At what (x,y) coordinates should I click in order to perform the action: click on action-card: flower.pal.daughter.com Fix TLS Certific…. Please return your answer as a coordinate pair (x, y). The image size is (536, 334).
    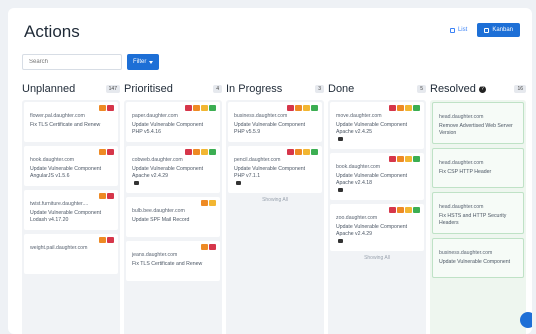
    Looking at the image, I should click on (71, 122).